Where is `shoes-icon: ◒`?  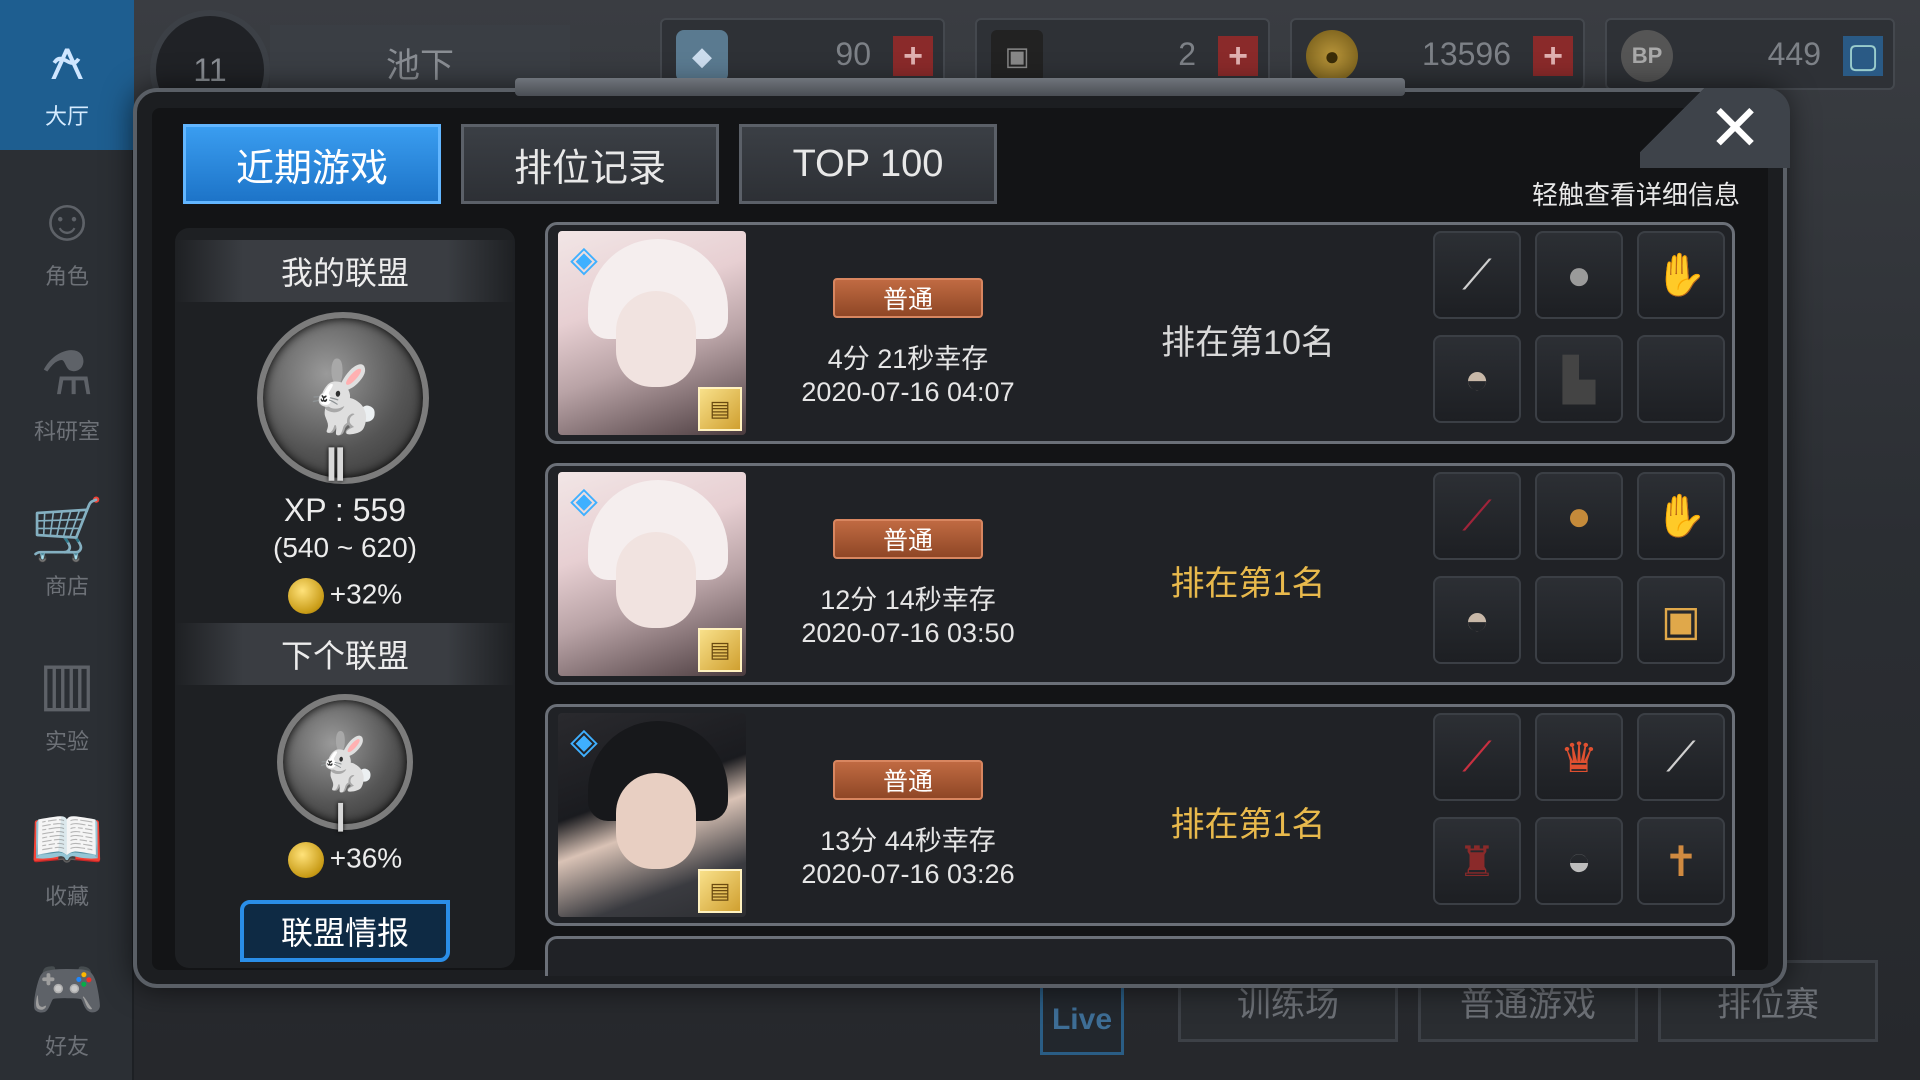
shoes-icon: ◒ is located at coordinates (1579, 861).